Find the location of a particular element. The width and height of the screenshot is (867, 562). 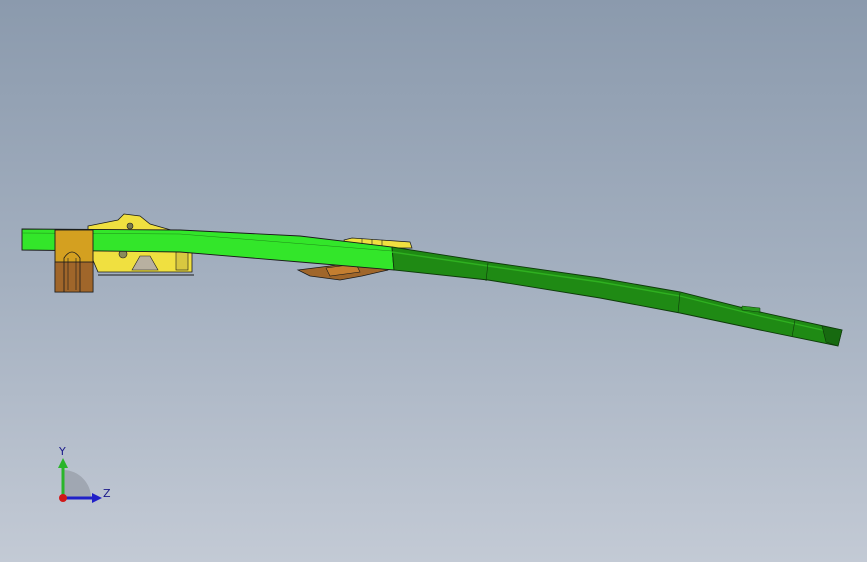

y-axis-label: Y is located at coordinates (62, 451).